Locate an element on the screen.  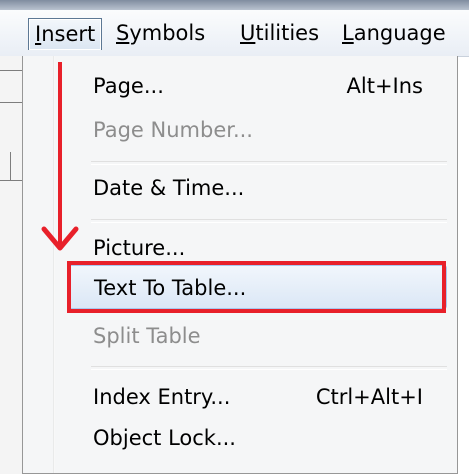
document-background is located at coordinates (11, 265).